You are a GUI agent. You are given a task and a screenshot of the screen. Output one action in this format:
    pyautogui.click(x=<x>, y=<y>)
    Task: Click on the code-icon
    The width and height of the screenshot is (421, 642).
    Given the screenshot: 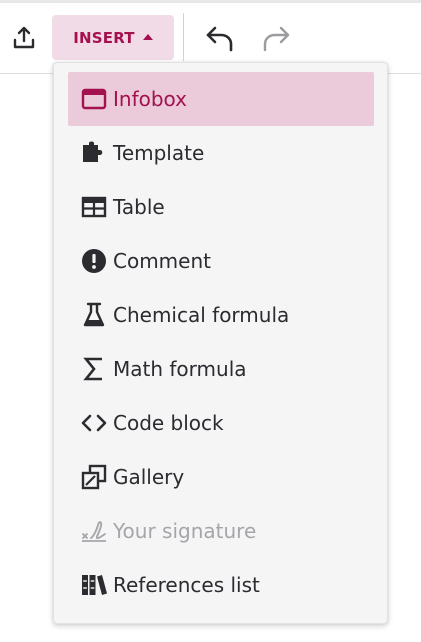 What is the action you would take?
    pyautogui.click(x=94, y=423)
    